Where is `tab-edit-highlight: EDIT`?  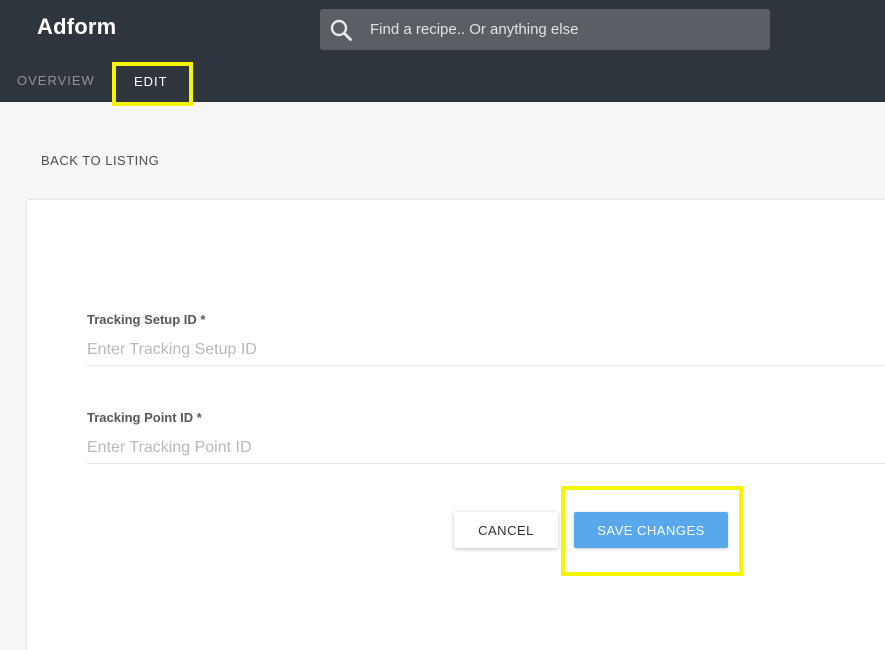 tab-edit-highlight: EDIT is located at coordinates (152, 84).